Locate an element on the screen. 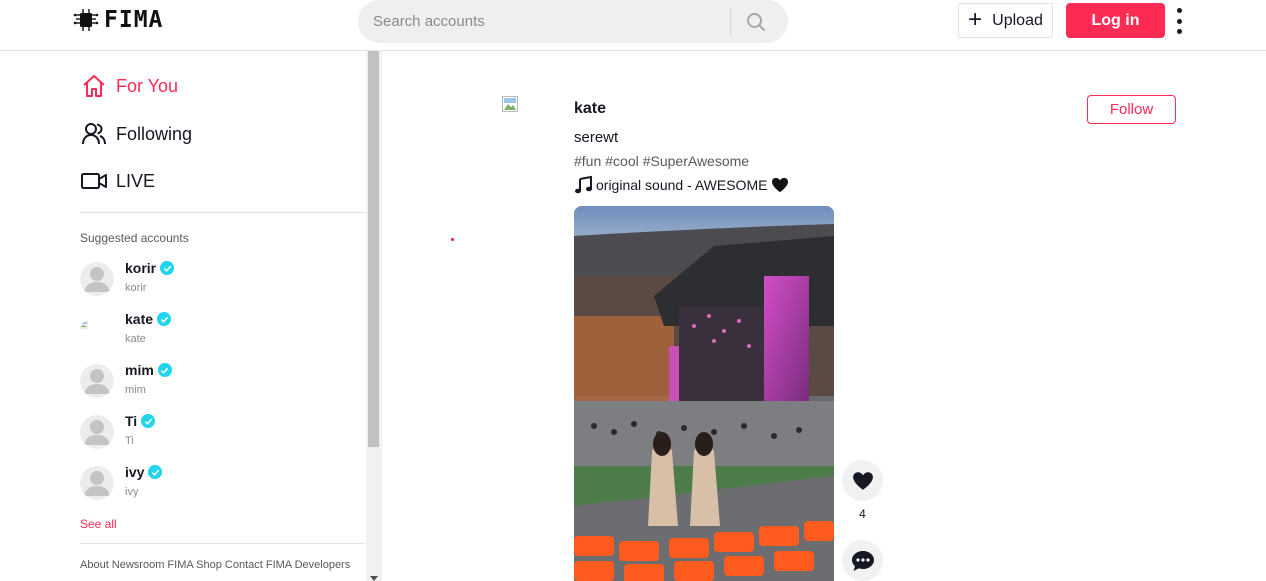 Image resolution: width=1266 pixels, height=581 pixels. post-caption: serewt is located at coordinates (596, 137).